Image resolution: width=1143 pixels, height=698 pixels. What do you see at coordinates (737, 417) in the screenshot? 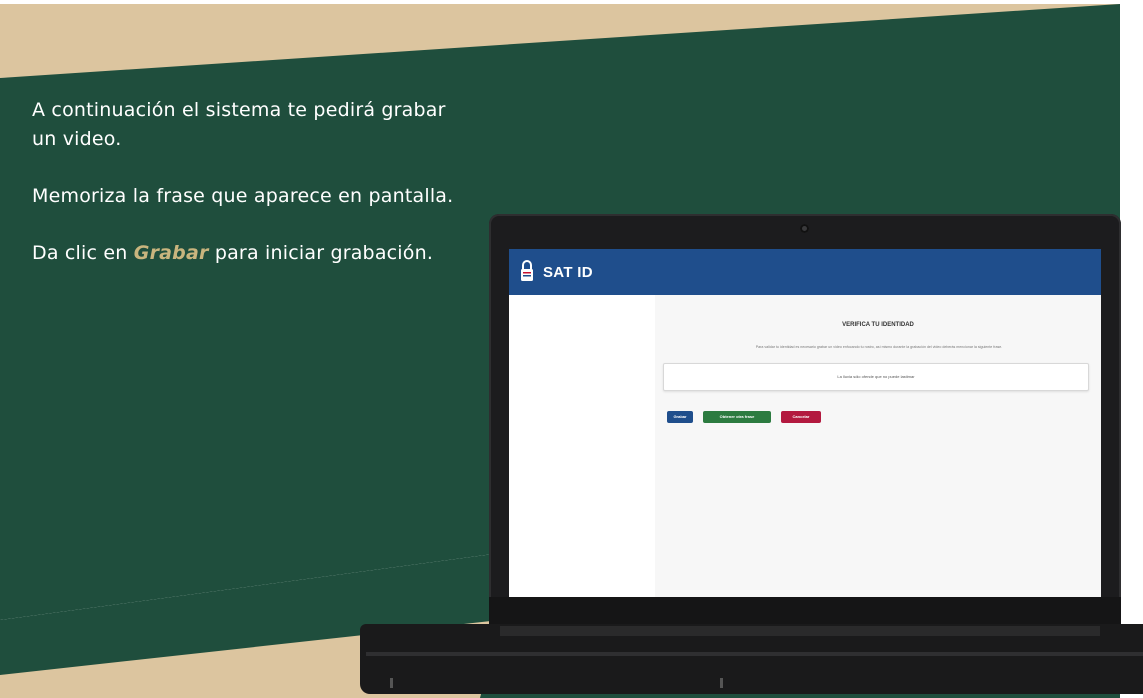
I see `other-phrase-button: Obtener otra frase` at bounding box center [737, 417].